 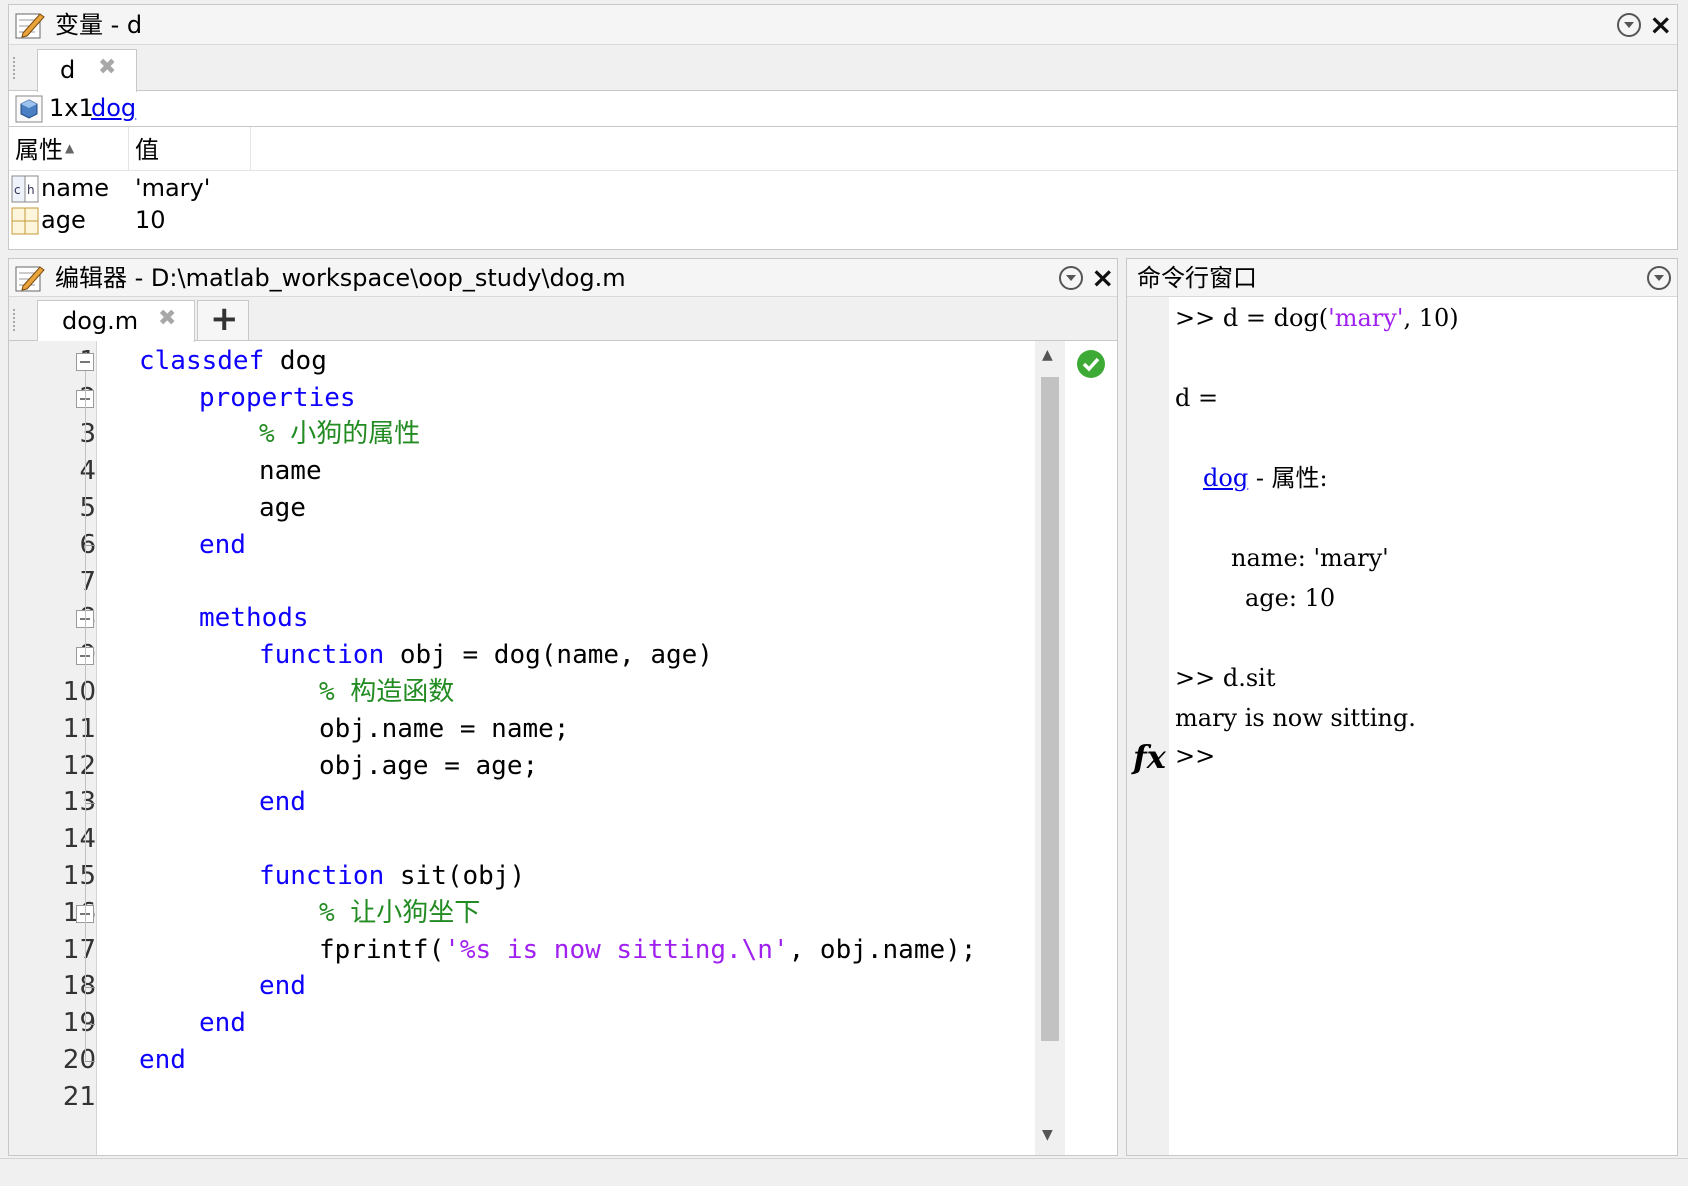 What do you see at coordinates (1225, 478) in the screenshot?
I see `class-link: dog` at bounding box center [1225, 478].